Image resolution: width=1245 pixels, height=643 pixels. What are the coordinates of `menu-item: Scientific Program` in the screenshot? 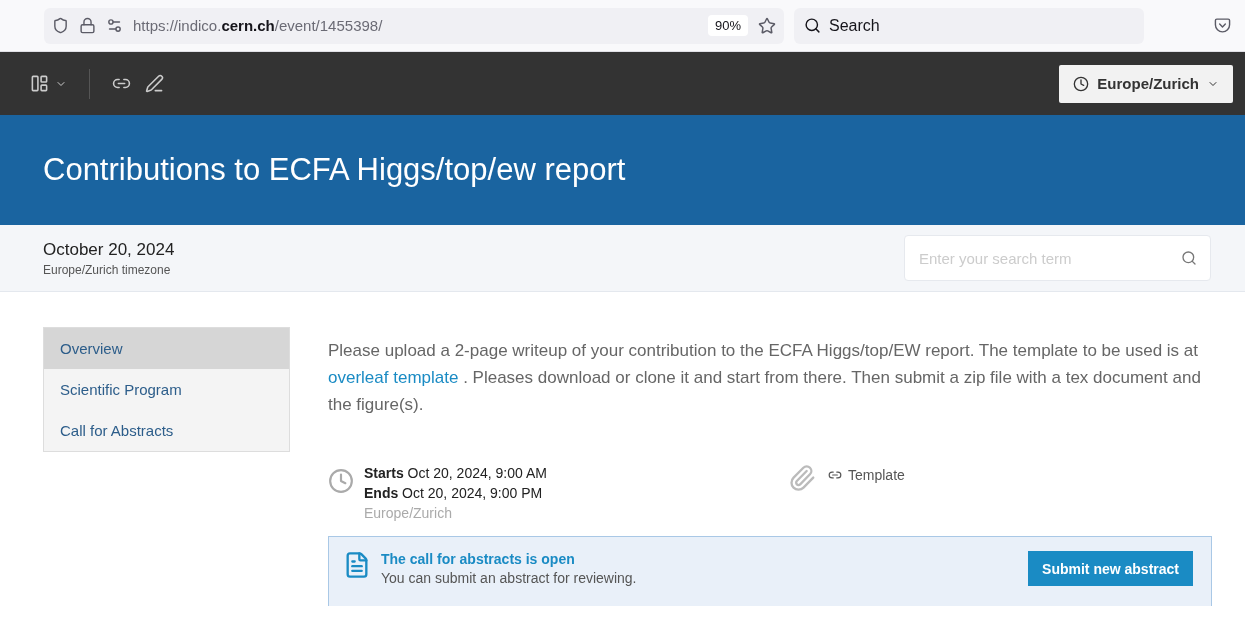 It's located at (166, 389).